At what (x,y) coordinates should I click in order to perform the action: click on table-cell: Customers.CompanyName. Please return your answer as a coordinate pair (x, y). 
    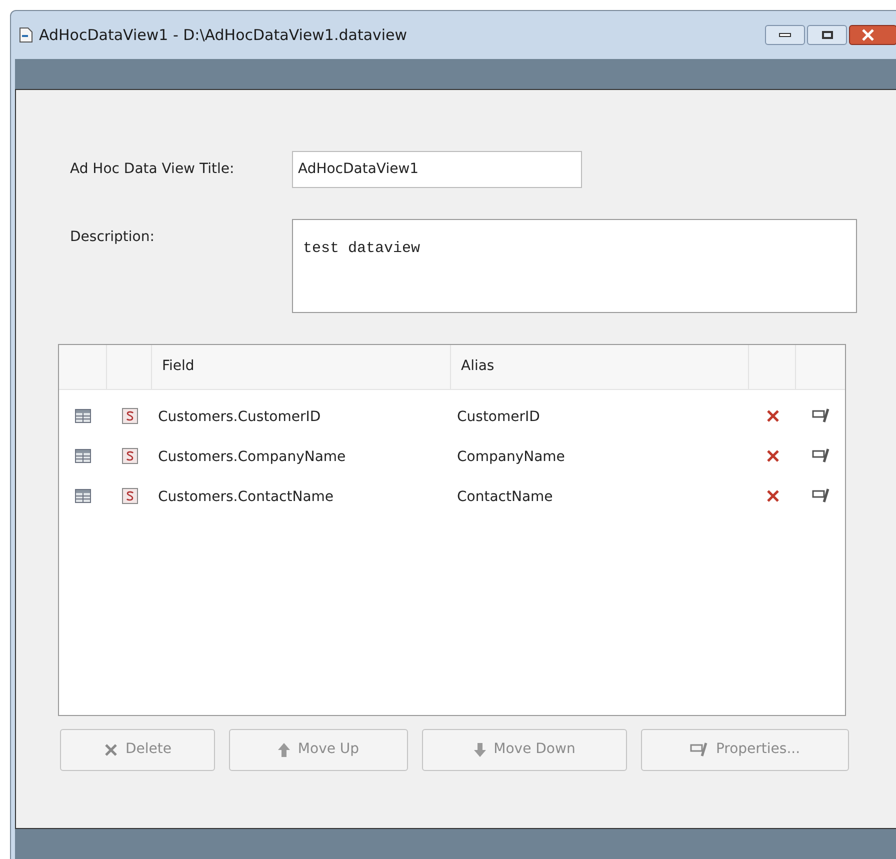
    Looking at the image, I should click on (252, 456).